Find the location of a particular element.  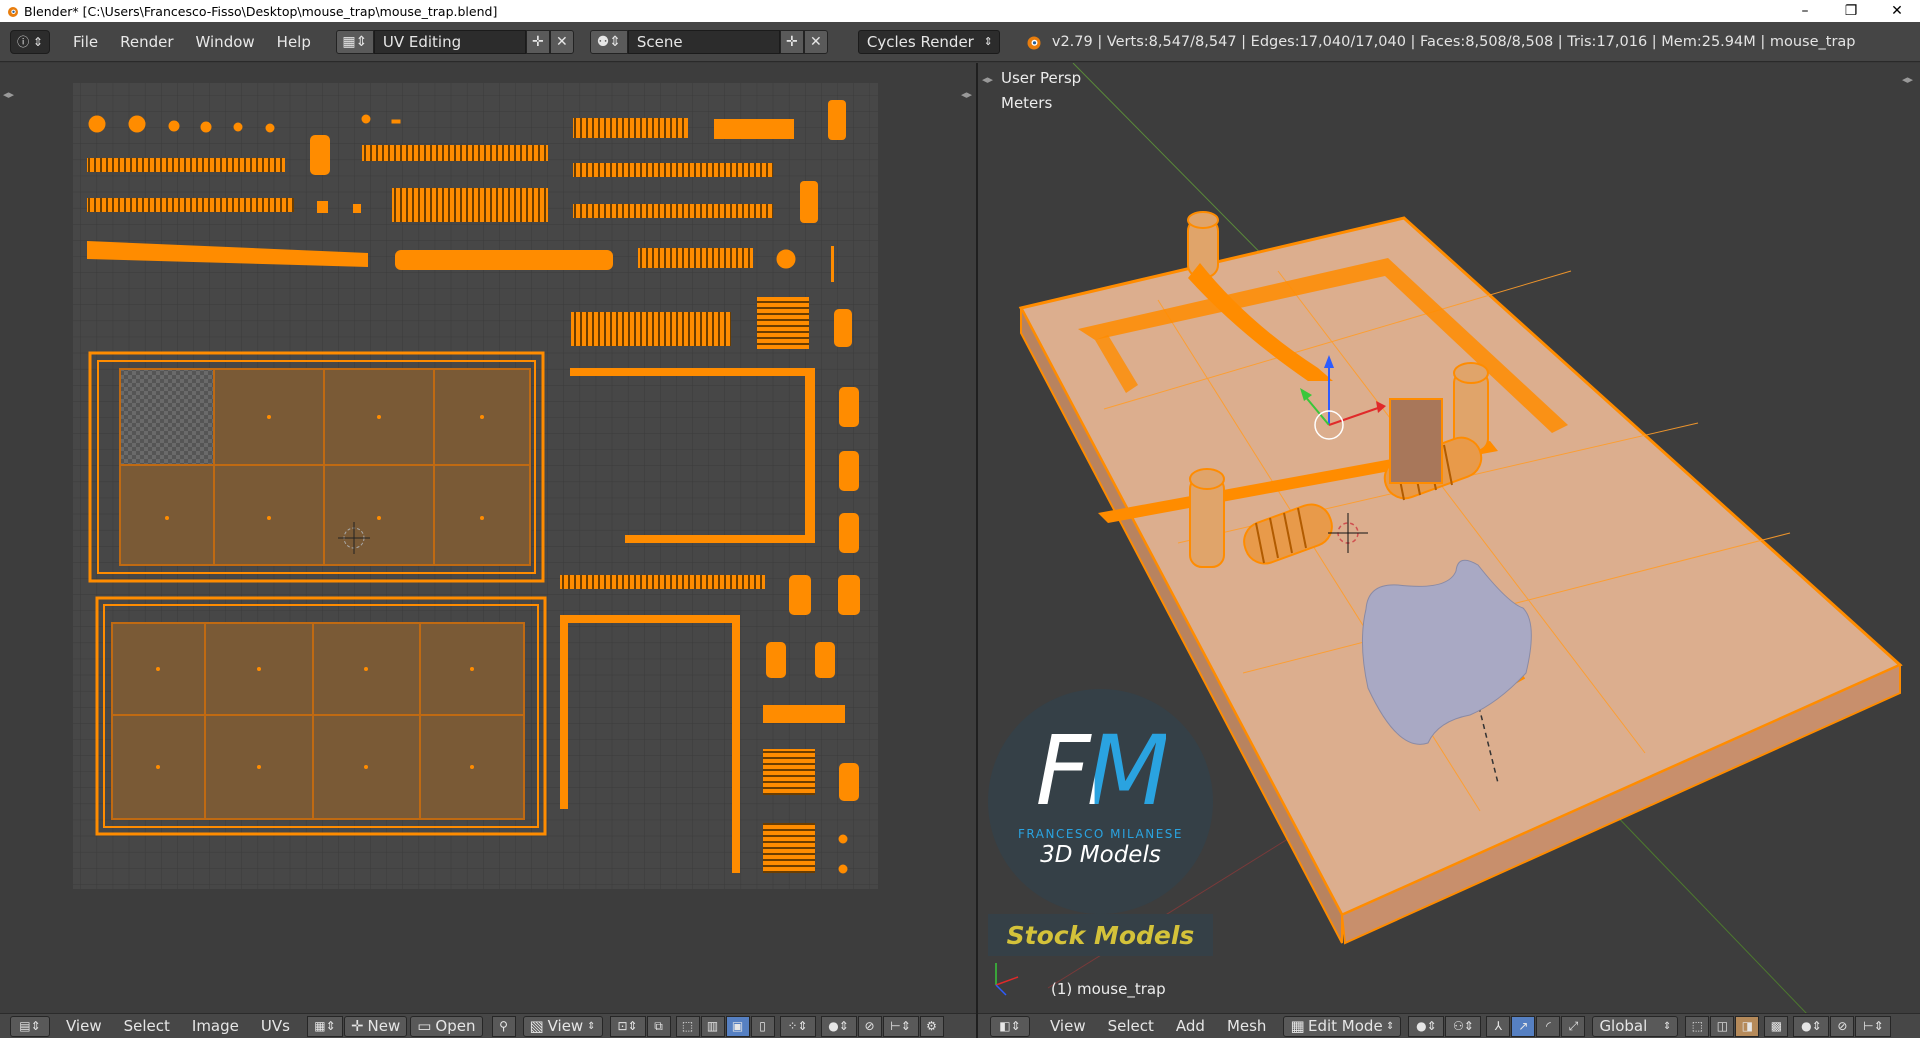

face-select-icon: ◨ is located at coordinates (1747, 1026).